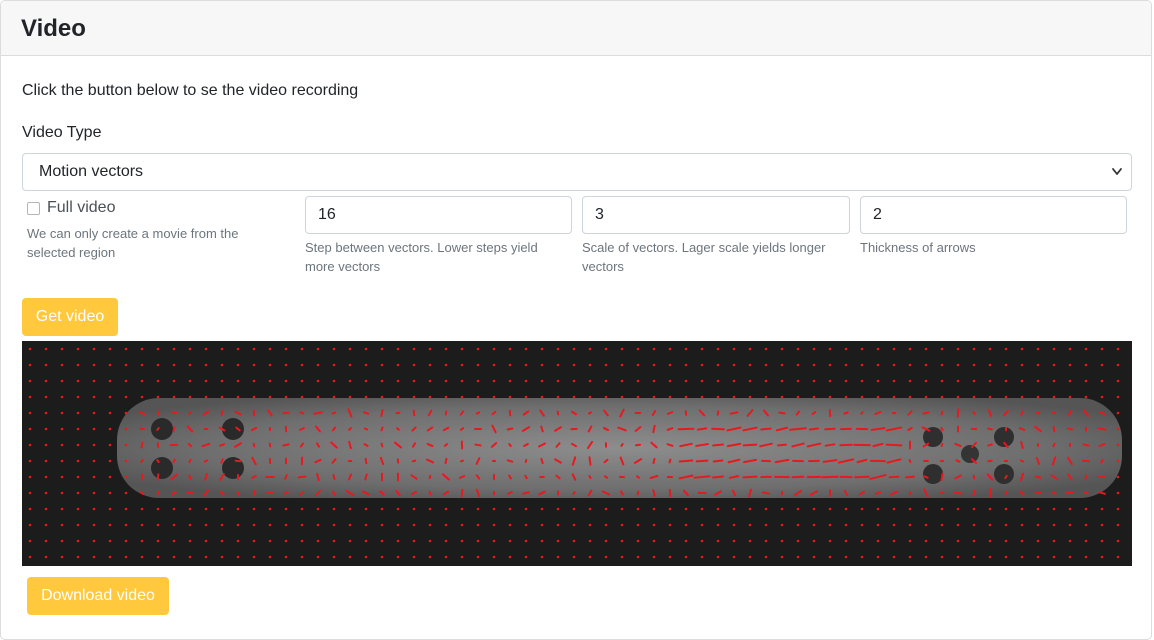 The image size is (1154, 640). What do you see at coordinates (577, 172) in the screenshot?
I see `video-type-select: Motion vectors` at bounding box center [577, 172].